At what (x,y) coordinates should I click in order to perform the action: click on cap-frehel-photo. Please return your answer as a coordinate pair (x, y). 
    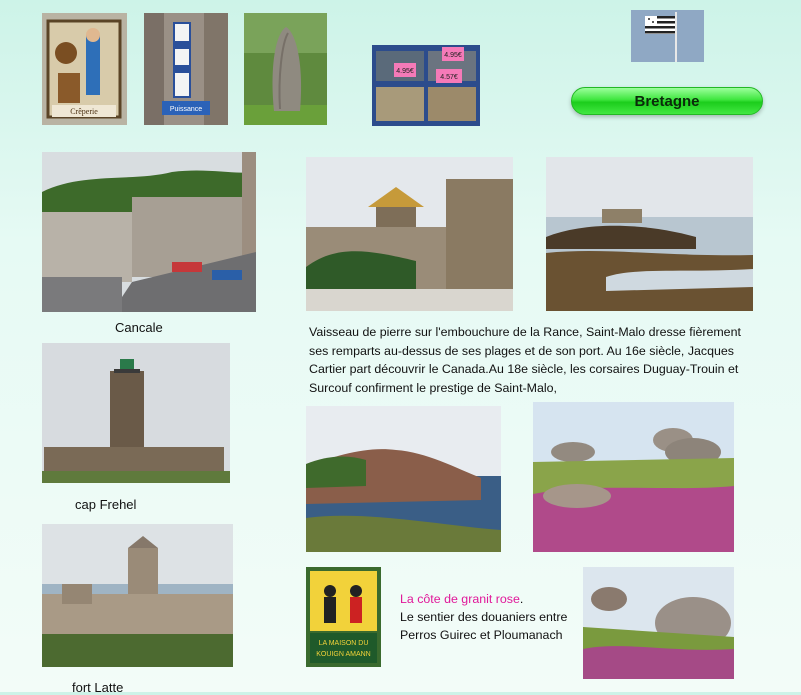
    Looking at the image, I should click on (136, 413).